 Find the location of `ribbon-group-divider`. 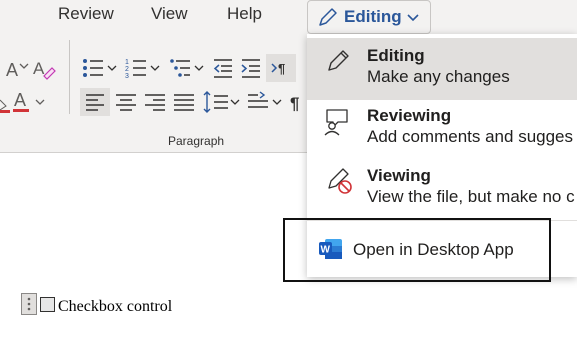

ribbon-group-divider is located at coordinates (69, 77).